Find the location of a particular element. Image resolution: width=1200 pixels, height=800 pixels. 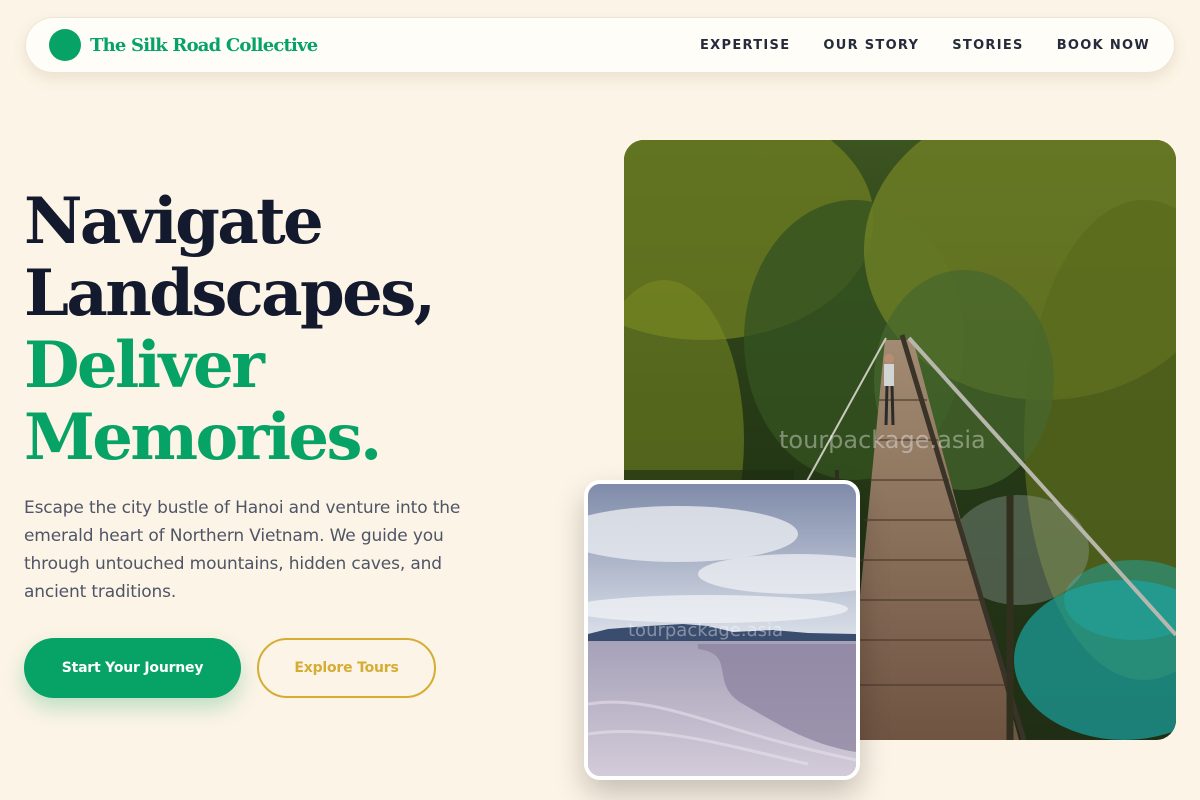

explore-tours-button: Explore Tours is located at coordinates (346, 668).